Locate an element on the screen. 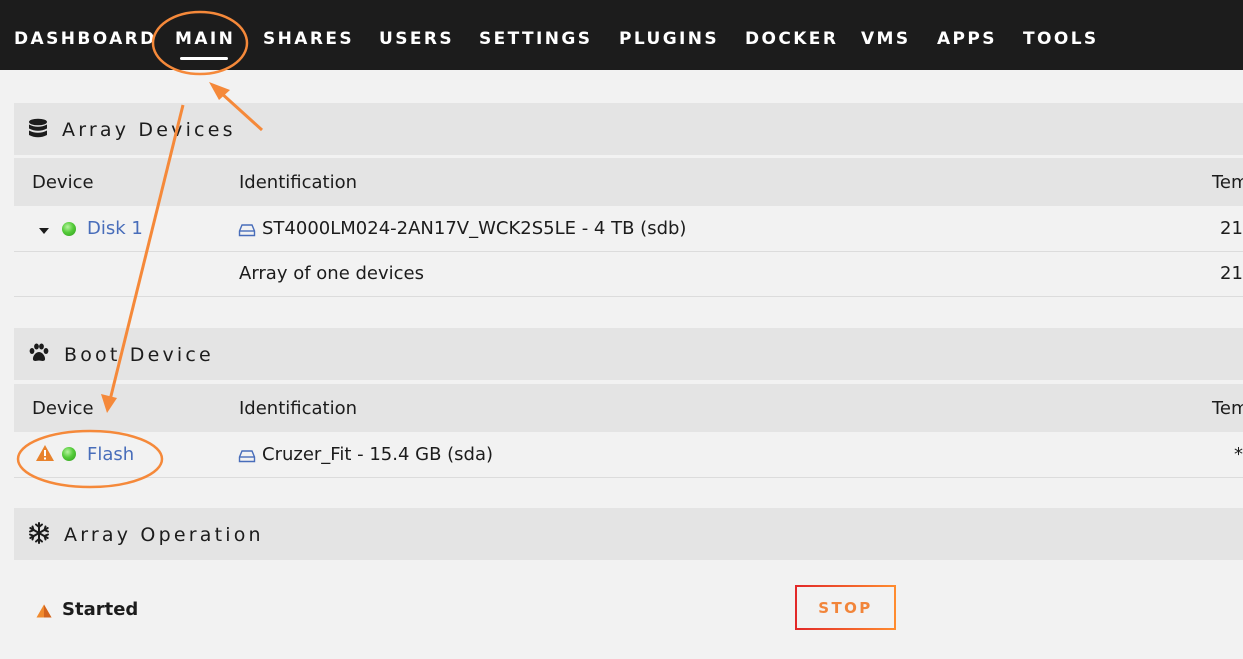  array-operation-header: Array Operation is located at coordinates (628, 534).